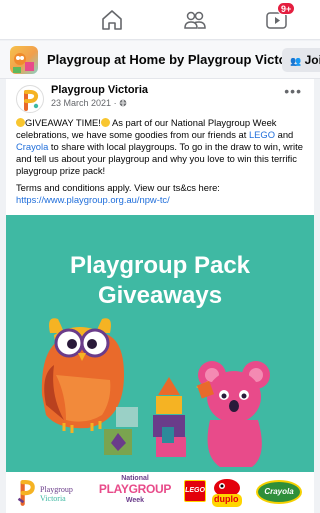 Image resolution: width=320 pixels, height=513 pixels. What do you see at coordinates (160, 20) in the screenshot?
I see `top-navigation-bar: 9+` at bounding box center [160, 20].